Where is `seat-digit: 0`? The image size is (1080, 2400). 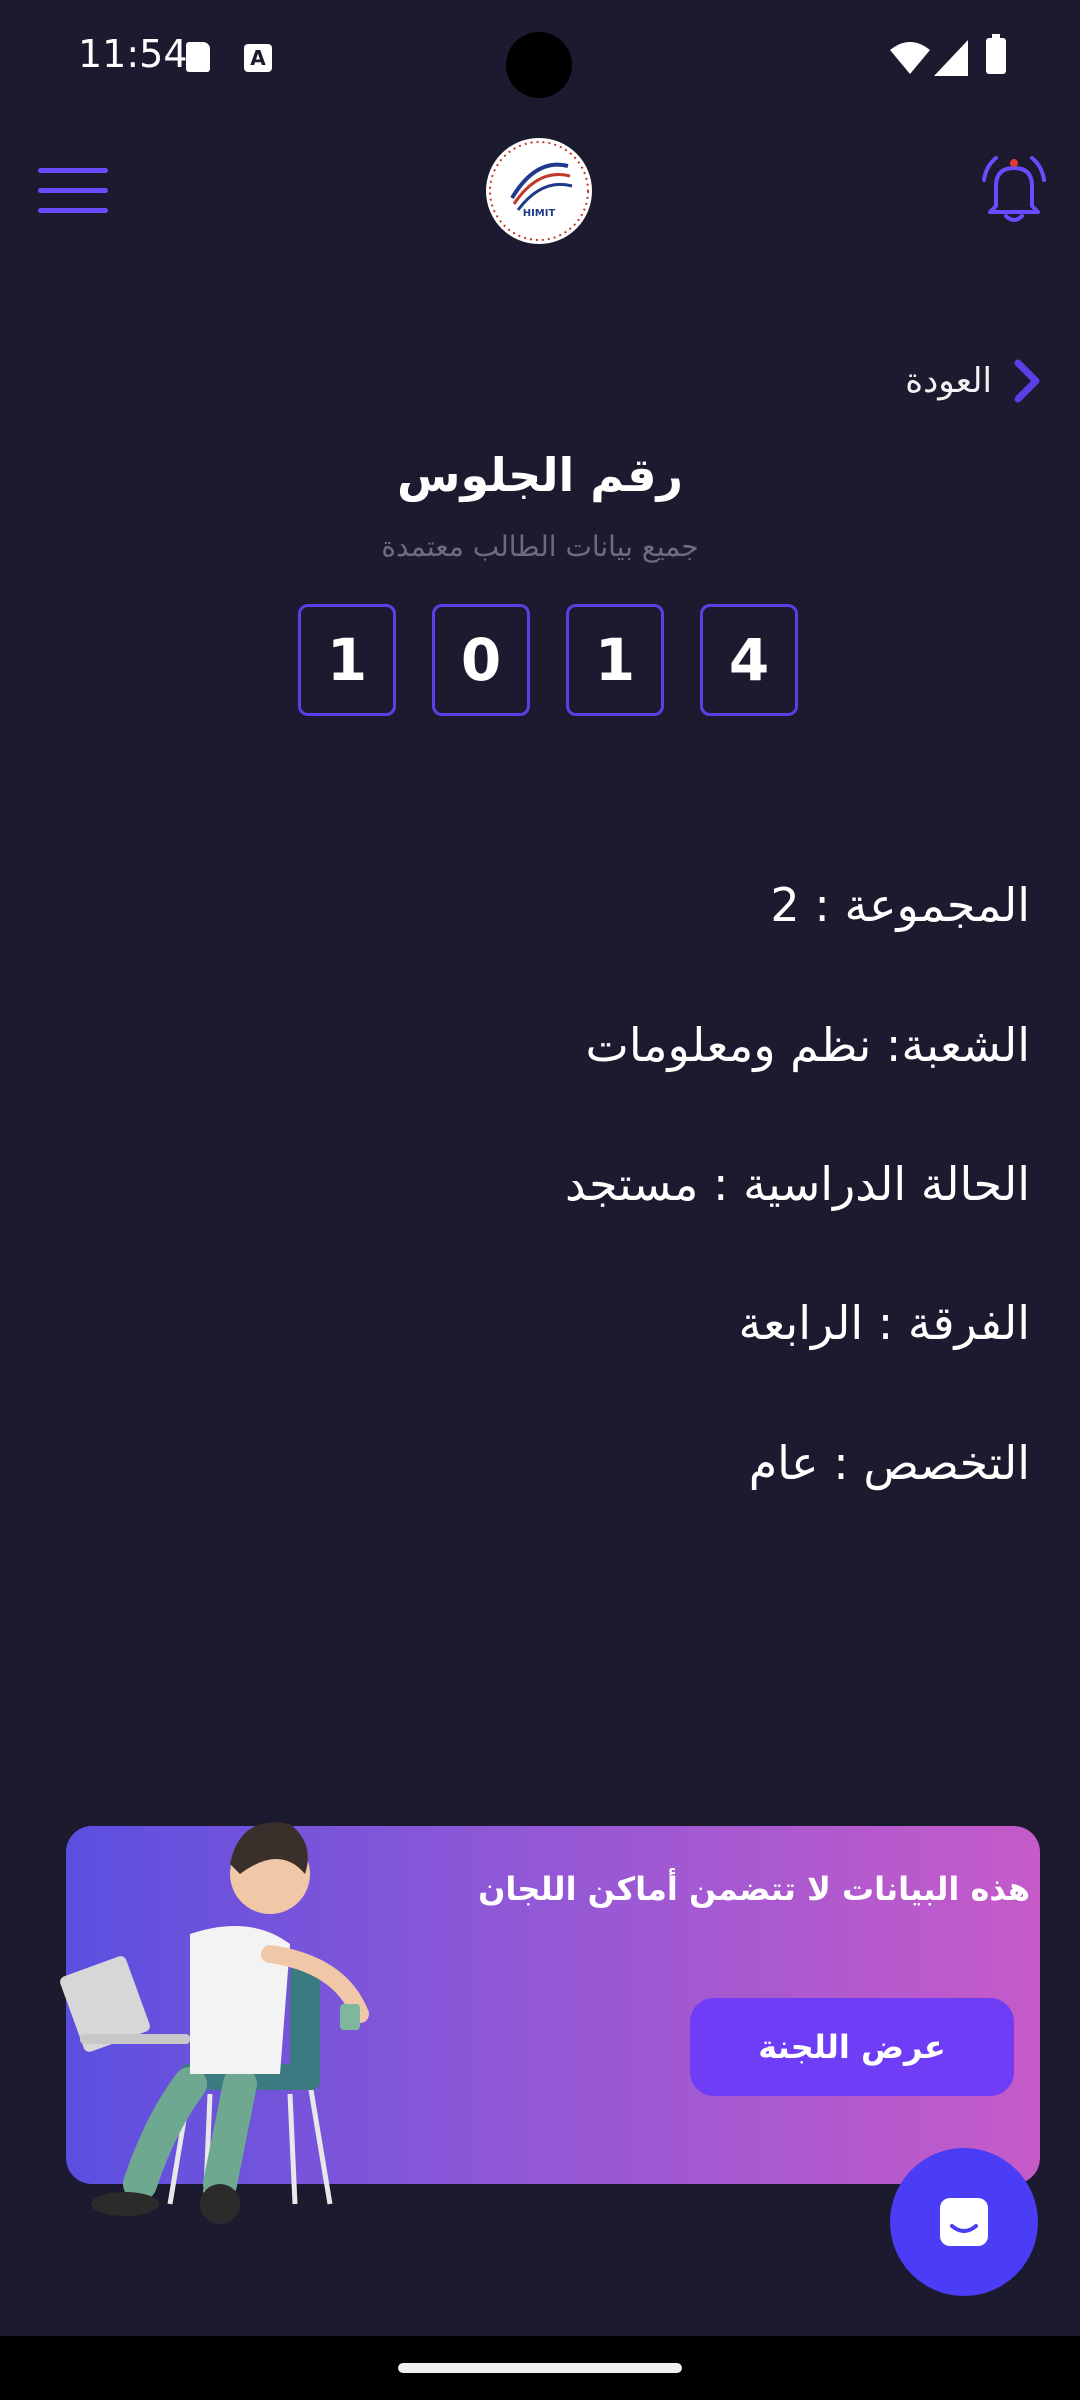
seat-digit: 0 is located at coordinates (481, 660).